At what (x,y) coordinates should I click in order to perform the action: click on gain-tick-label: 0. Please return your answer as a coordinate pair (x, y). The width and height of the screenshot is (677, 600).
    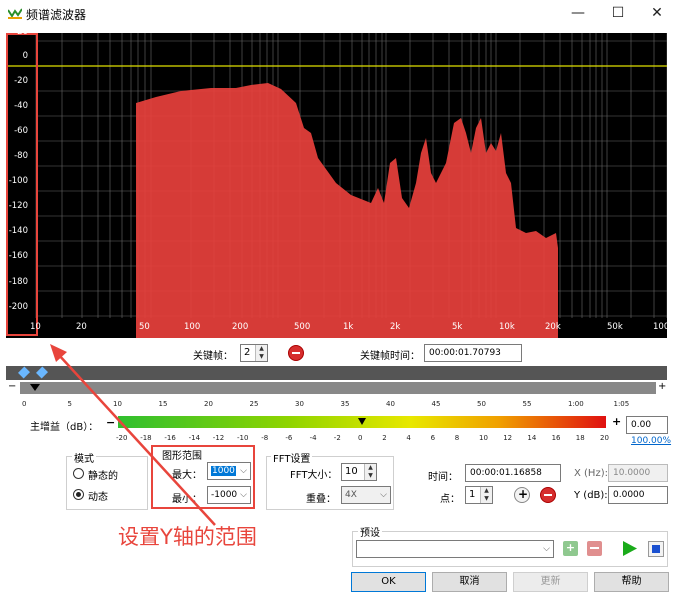
    Looking at the image, I should click on (360, 438).